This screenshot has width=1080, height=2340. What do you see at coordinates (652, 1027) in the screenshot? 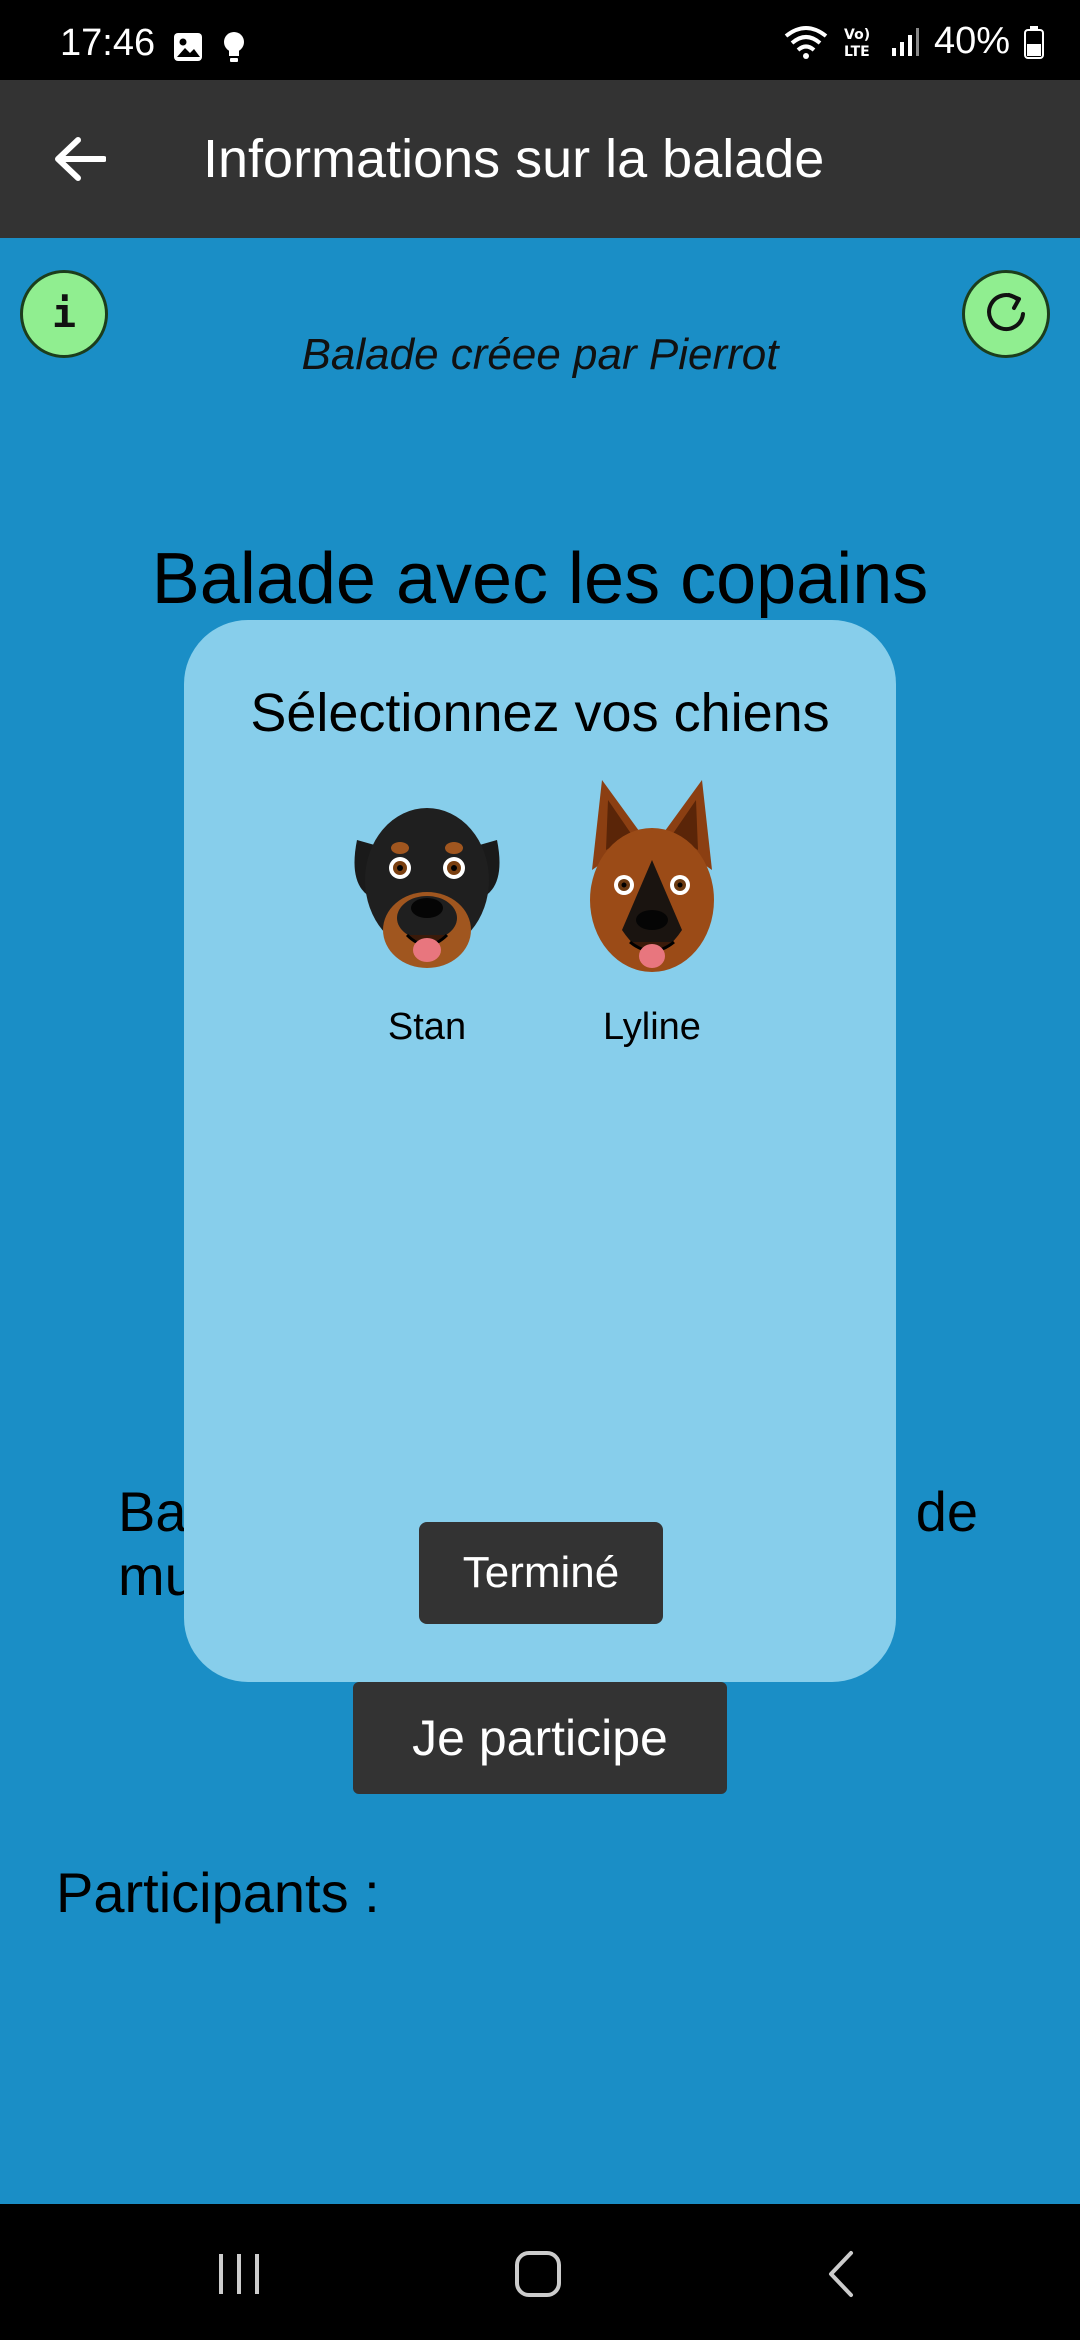
I see `dog-name: Lyline` at bounding box center [652, 1027].